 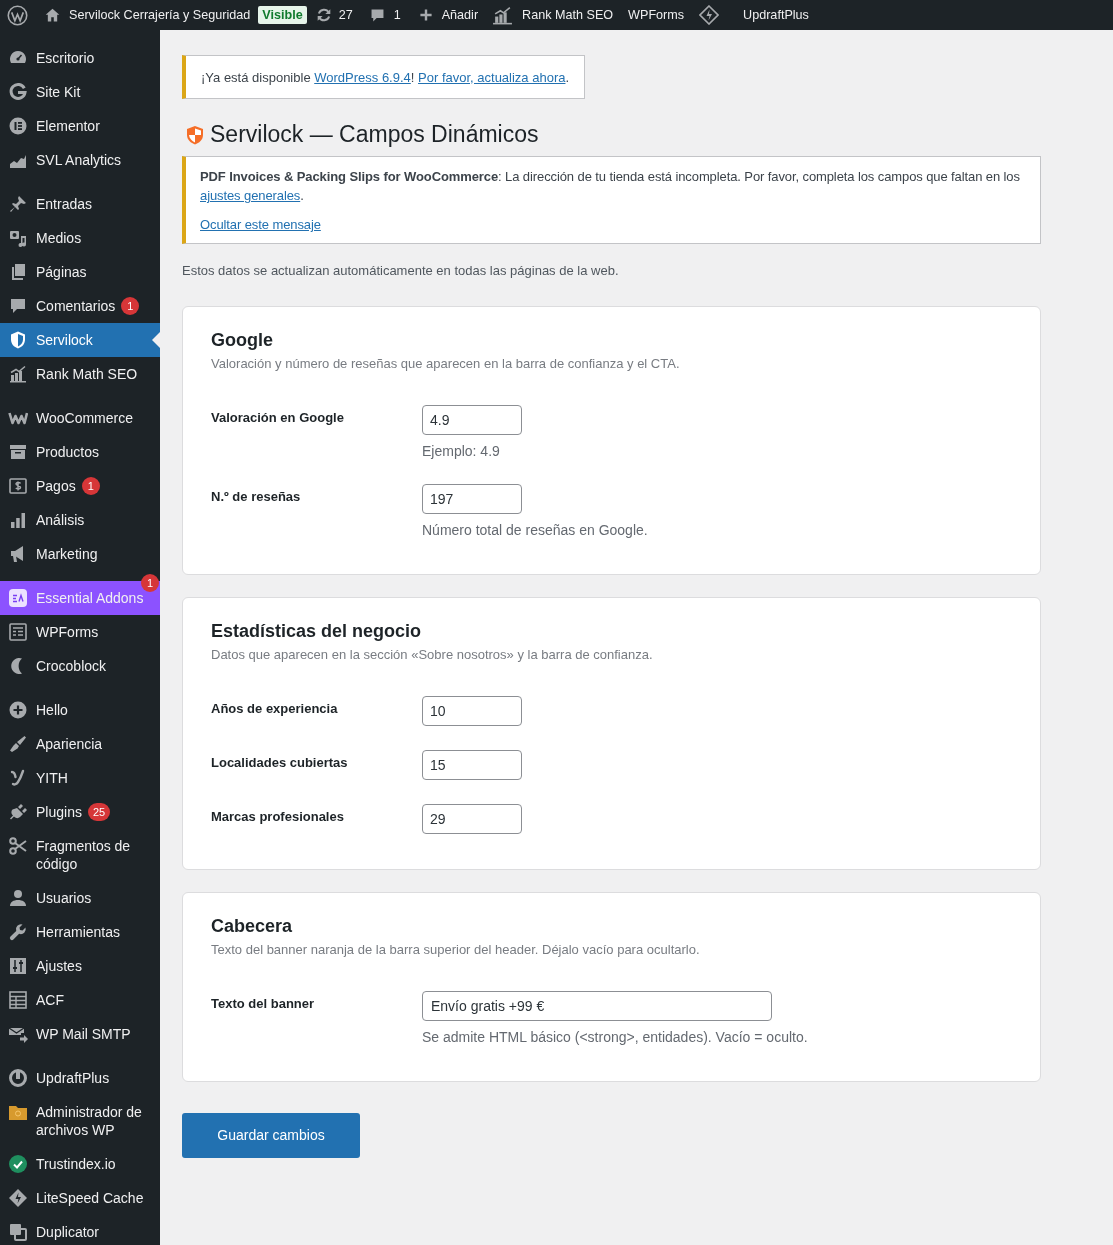 I want to click on menu-item: Fragmentos de código, so click(x=80, y=855).